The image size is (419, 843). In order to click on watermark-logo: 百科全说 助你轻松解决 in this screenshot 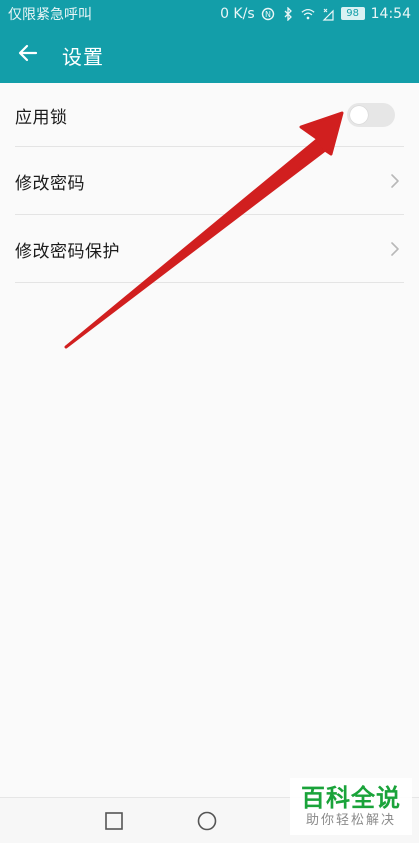, I will do `click(351, 806)`.